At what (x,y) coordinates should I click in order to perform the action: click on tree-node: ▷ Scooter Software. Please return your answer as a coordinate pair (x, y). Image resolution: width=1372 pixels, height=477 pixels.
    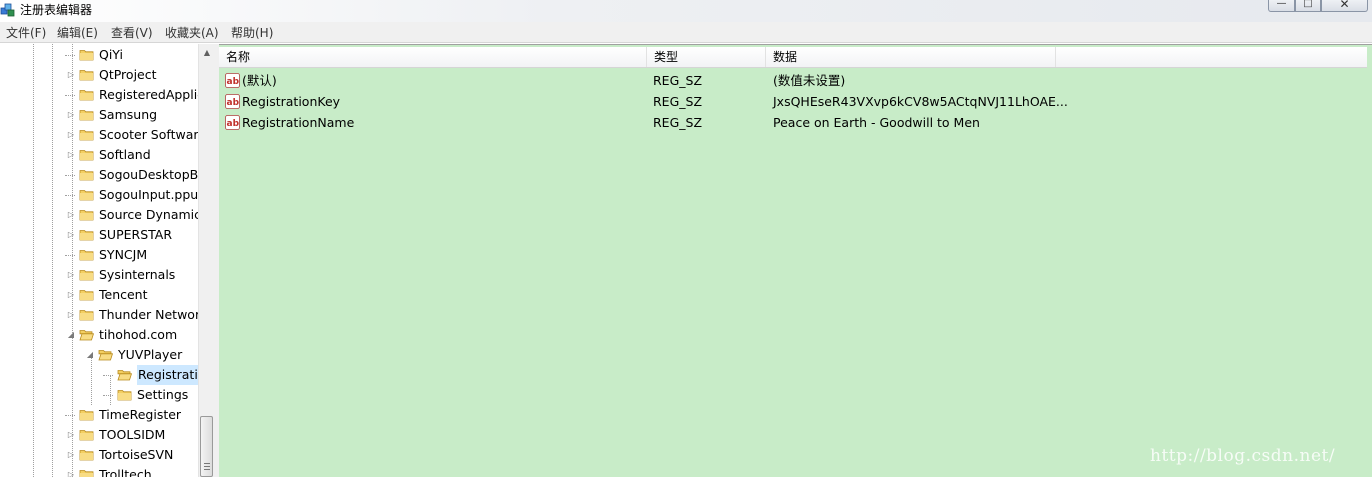
    Looking at the image, I should click on (99, 135).